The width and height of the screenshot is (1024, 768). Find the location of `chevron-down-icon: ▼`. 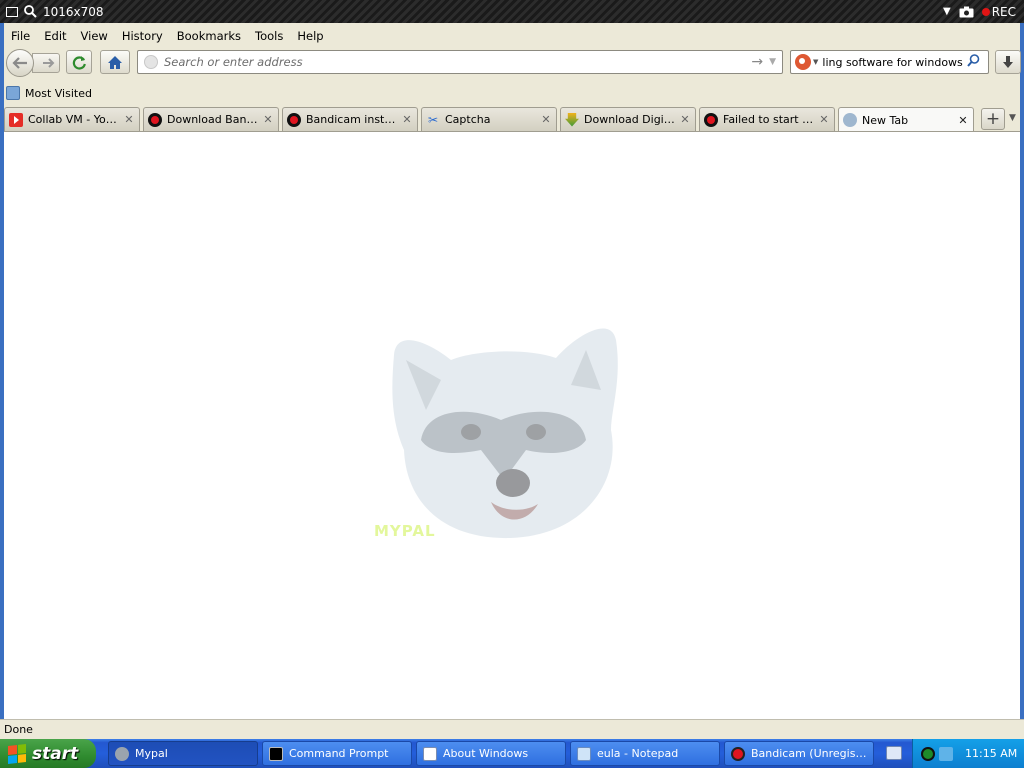

chevron-down-icon: ▼ is located at coordinates (947, 11).